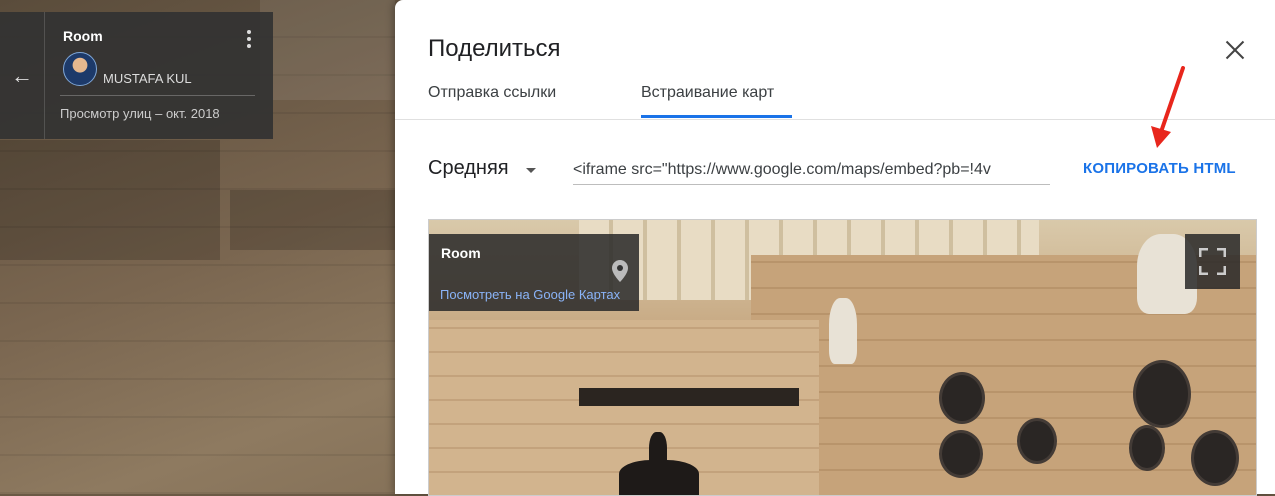 The height and width of the screenshot is (496, 1275). I want to click on arrow-left-icon: ←, so click(22, 75).